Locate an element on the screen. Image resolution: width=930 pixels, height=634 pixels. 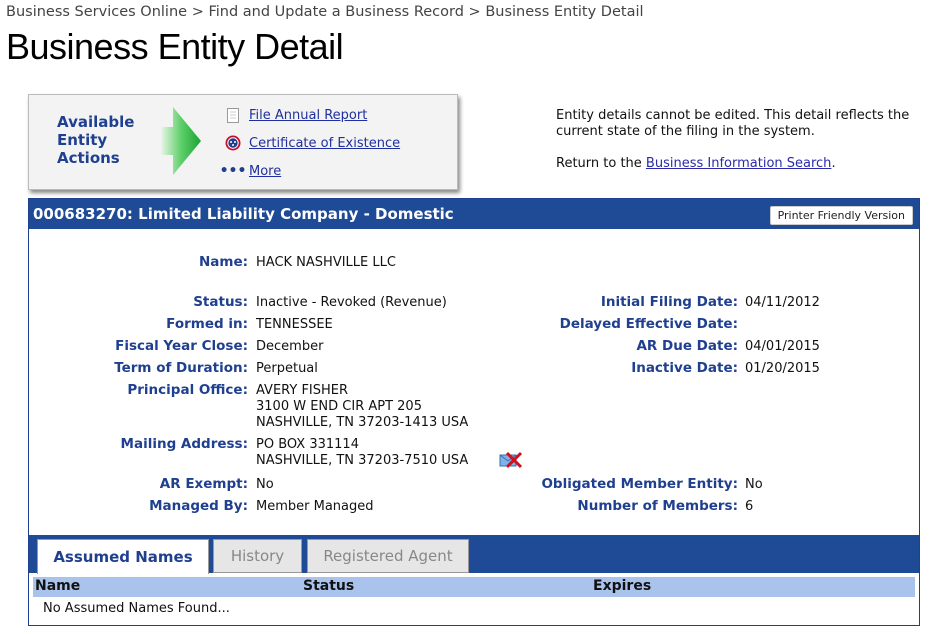
number-of-members-label: Number of Members: is located at coordinates (657, 506).